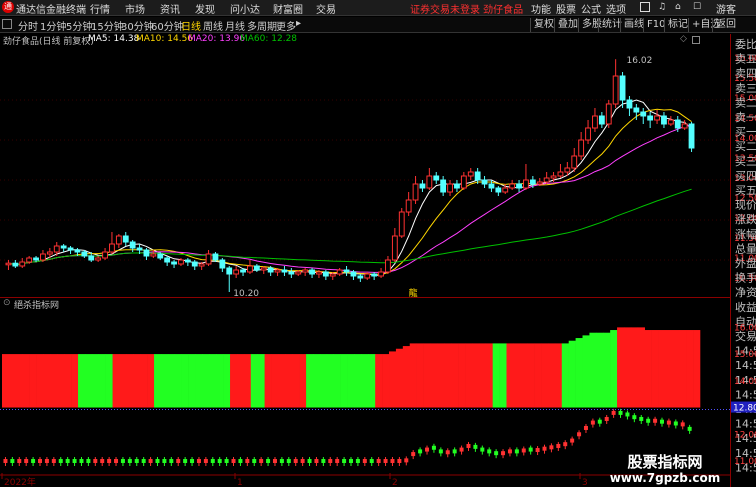 The image size is (756, 487). Describe the element at coordinates (235, 25) in the screenshot. I see `tab-timeframe: 月线` at that location.